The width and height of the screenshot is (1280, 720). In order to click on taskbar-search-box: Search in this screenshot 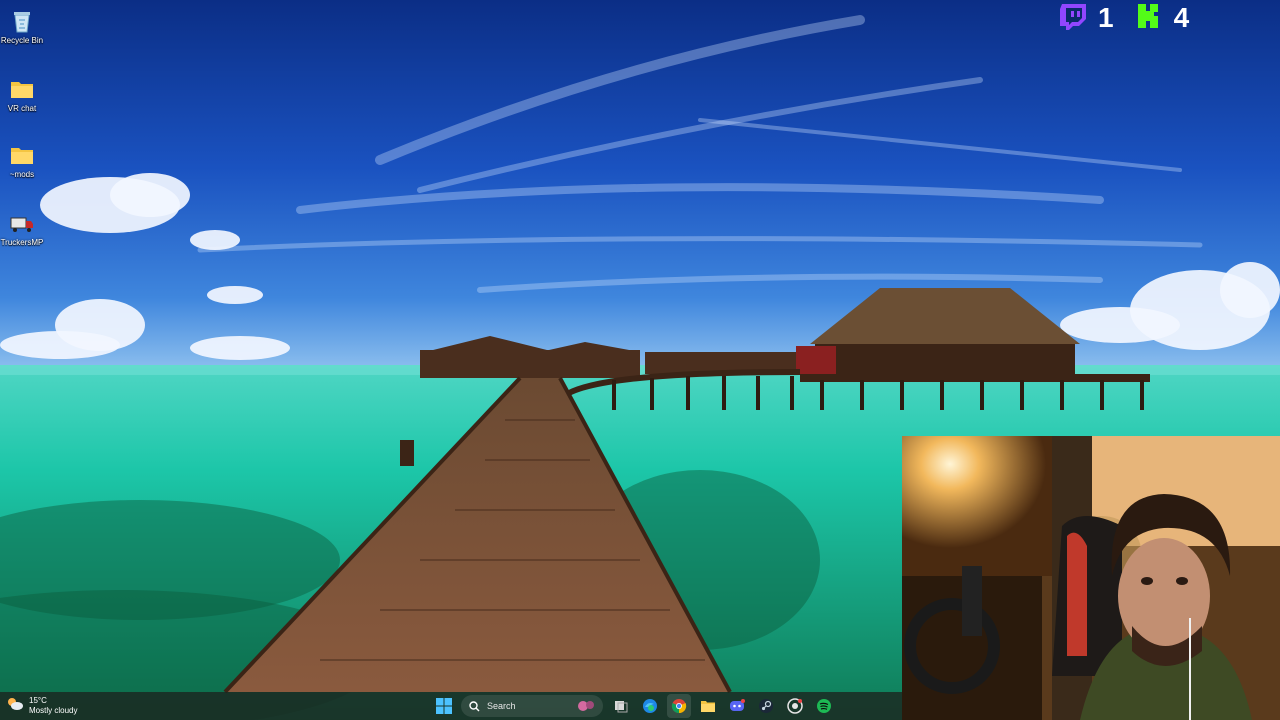, I will do `click(532, 706)`.